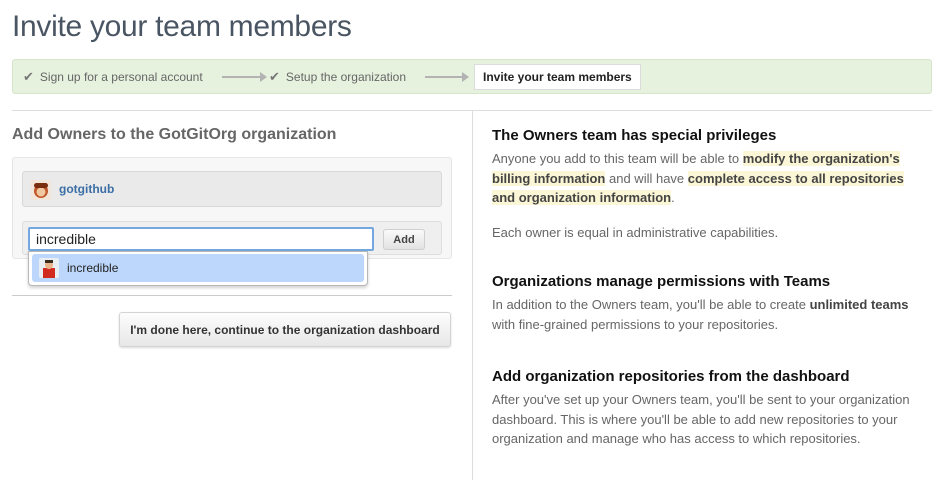 The image size is (944, 480). What do you see at coordinates (634, 135) in the screenshot?
I see `owners-info-title: The Owners team has special privileges` at bounding box center [634, 135].